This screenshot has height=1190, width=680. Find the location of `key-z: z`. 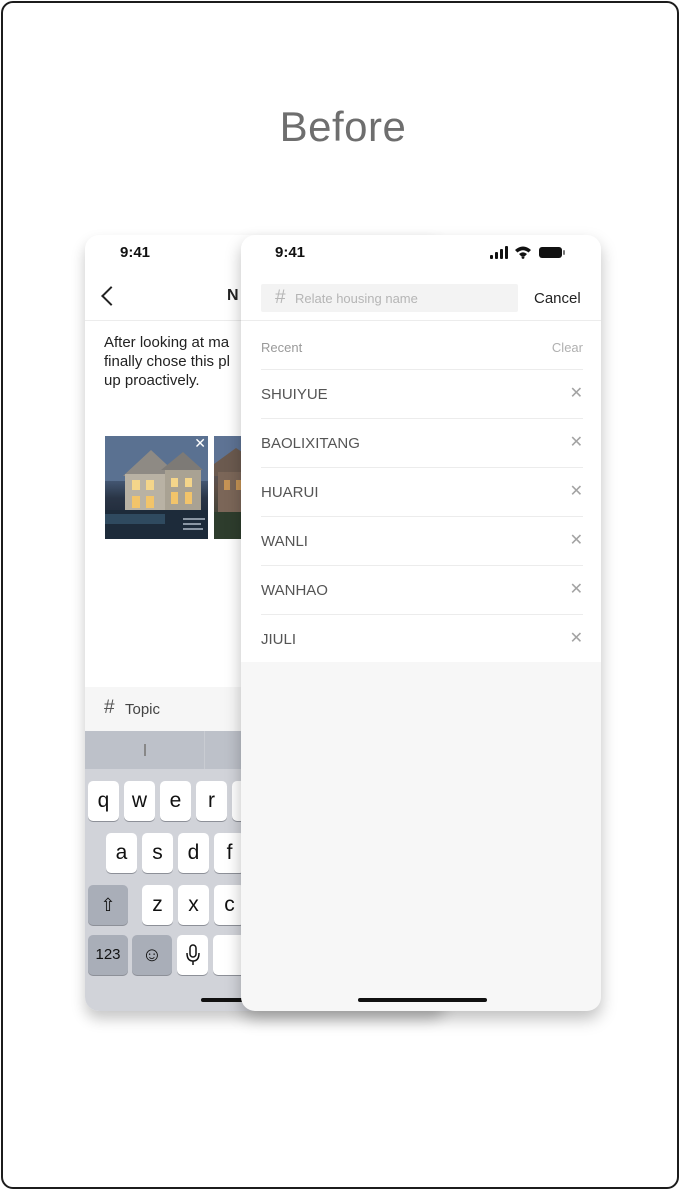

key-z: z is located at coordinates (157, 905).